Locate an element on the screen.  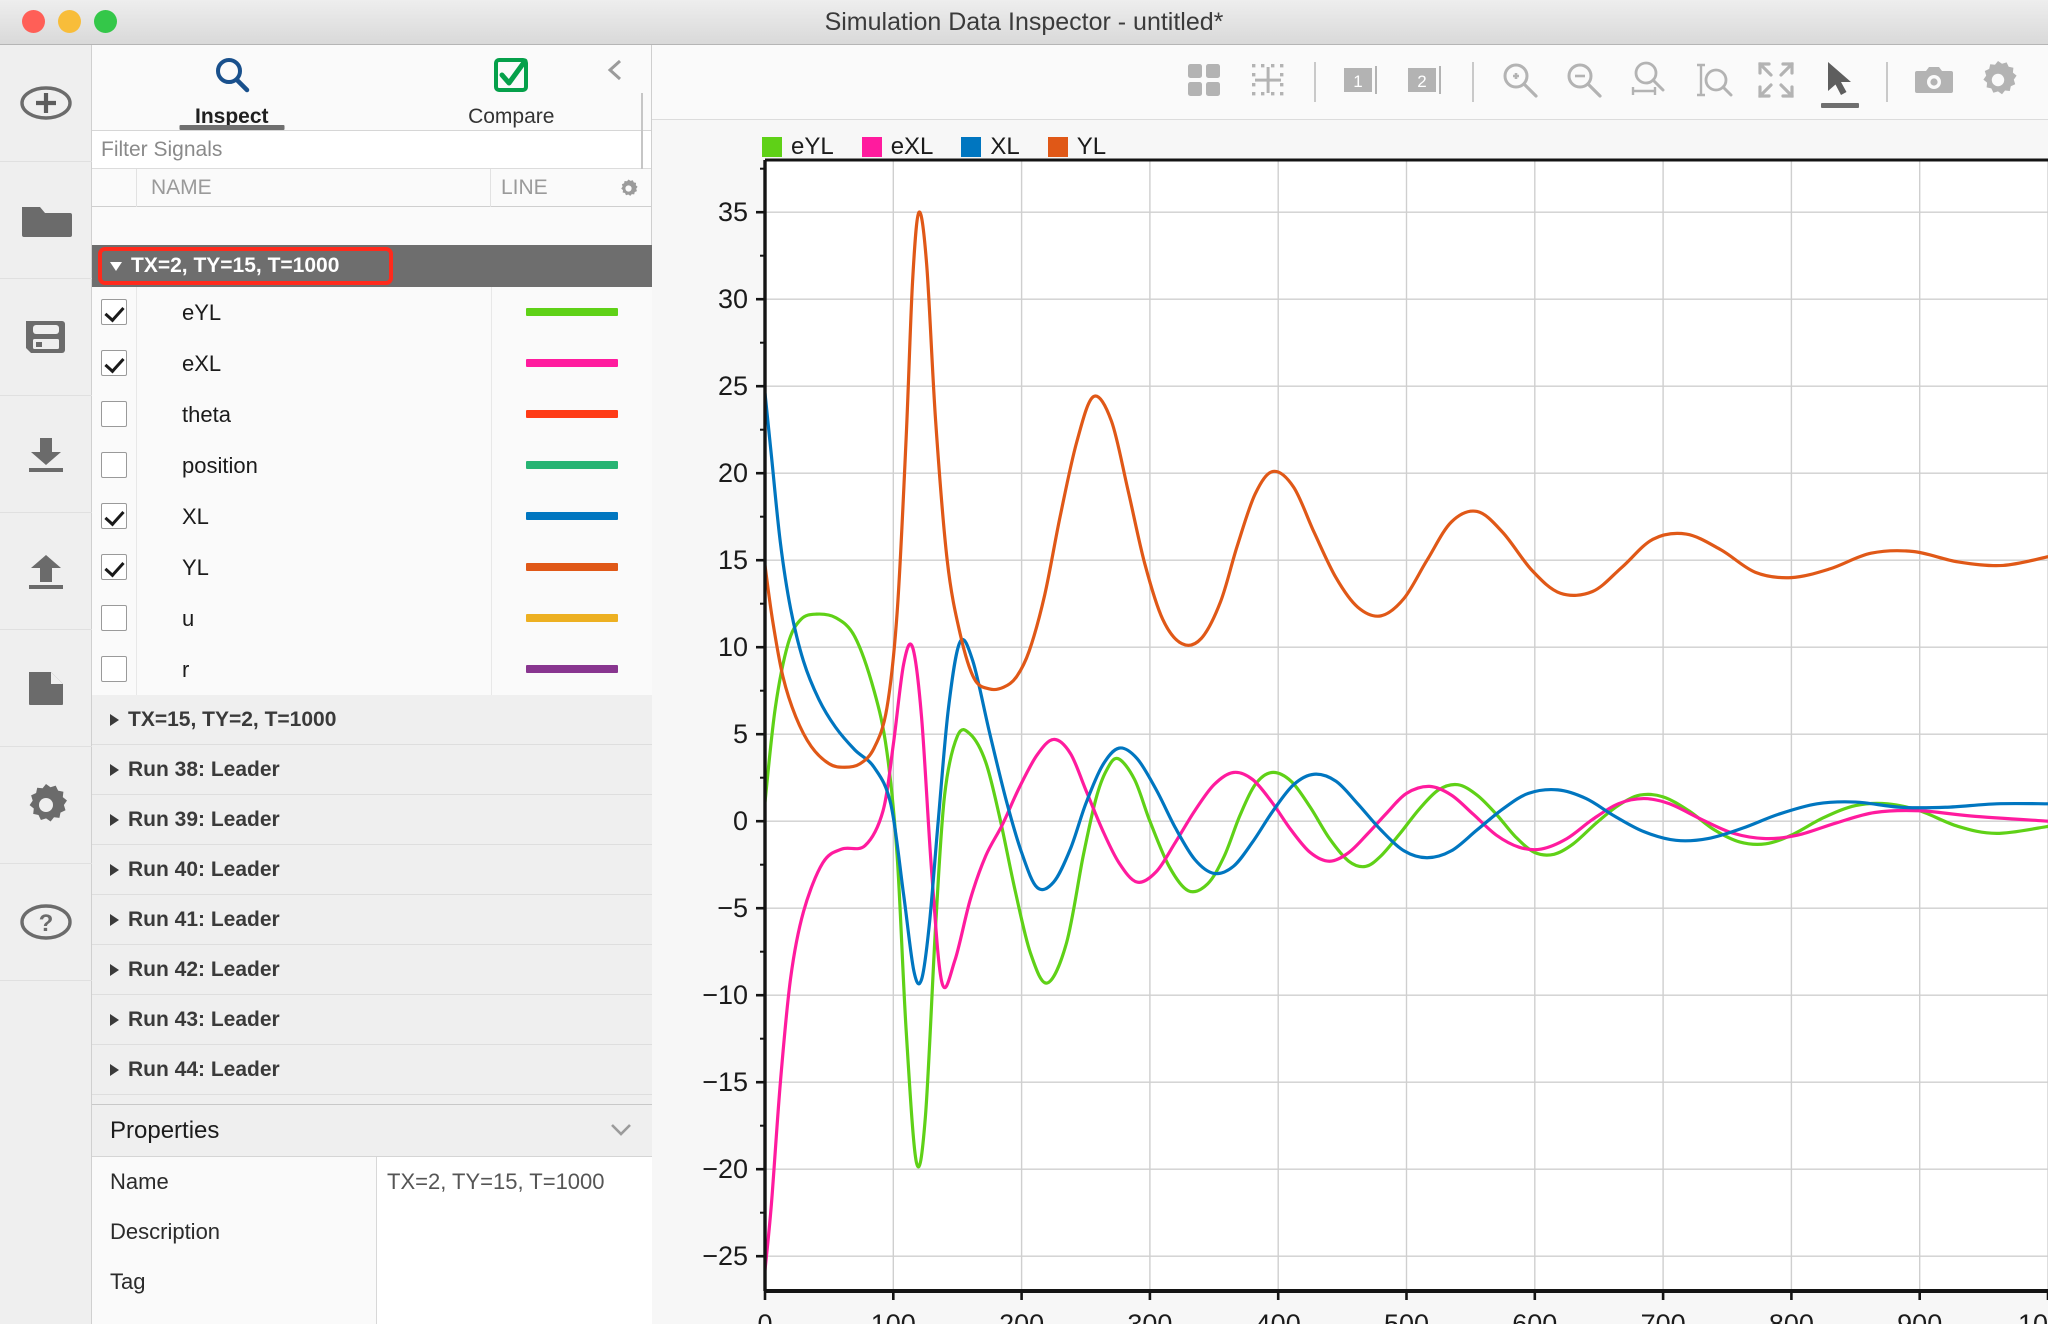
search-input is located at coordinates (376, 149).